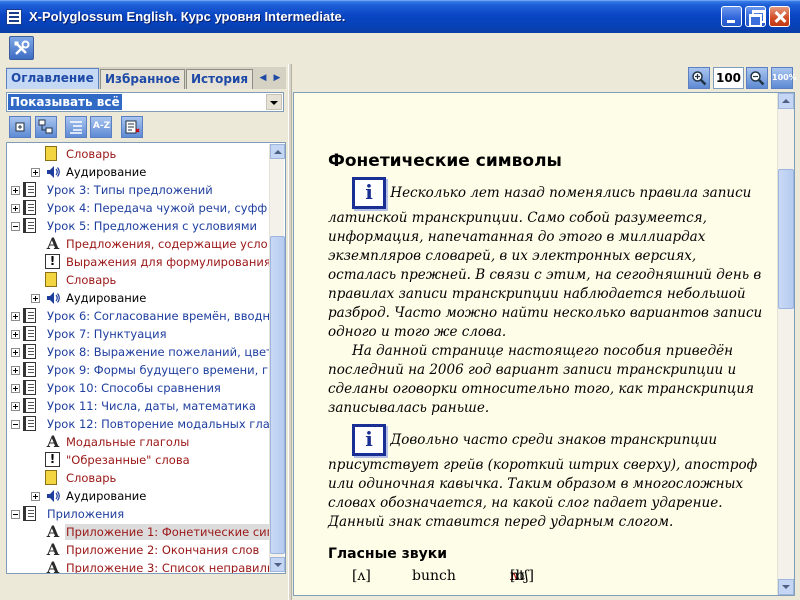 This screenshot has width=800, height=600. Describe the element at coordinates (757, 78) in the screenshot. I see `zoom-out-button` at that location.